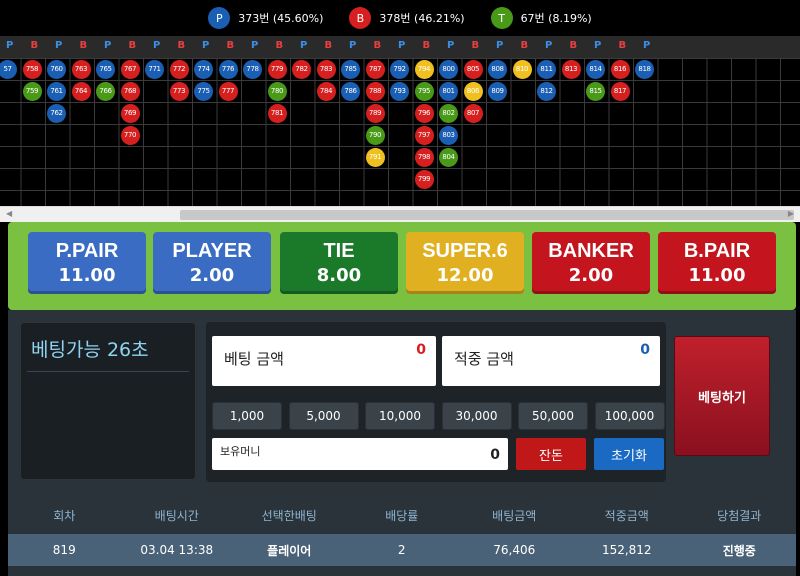 This screenshot has height=576, width=800. I want to click on bead-result: 767, so click(130, 69).